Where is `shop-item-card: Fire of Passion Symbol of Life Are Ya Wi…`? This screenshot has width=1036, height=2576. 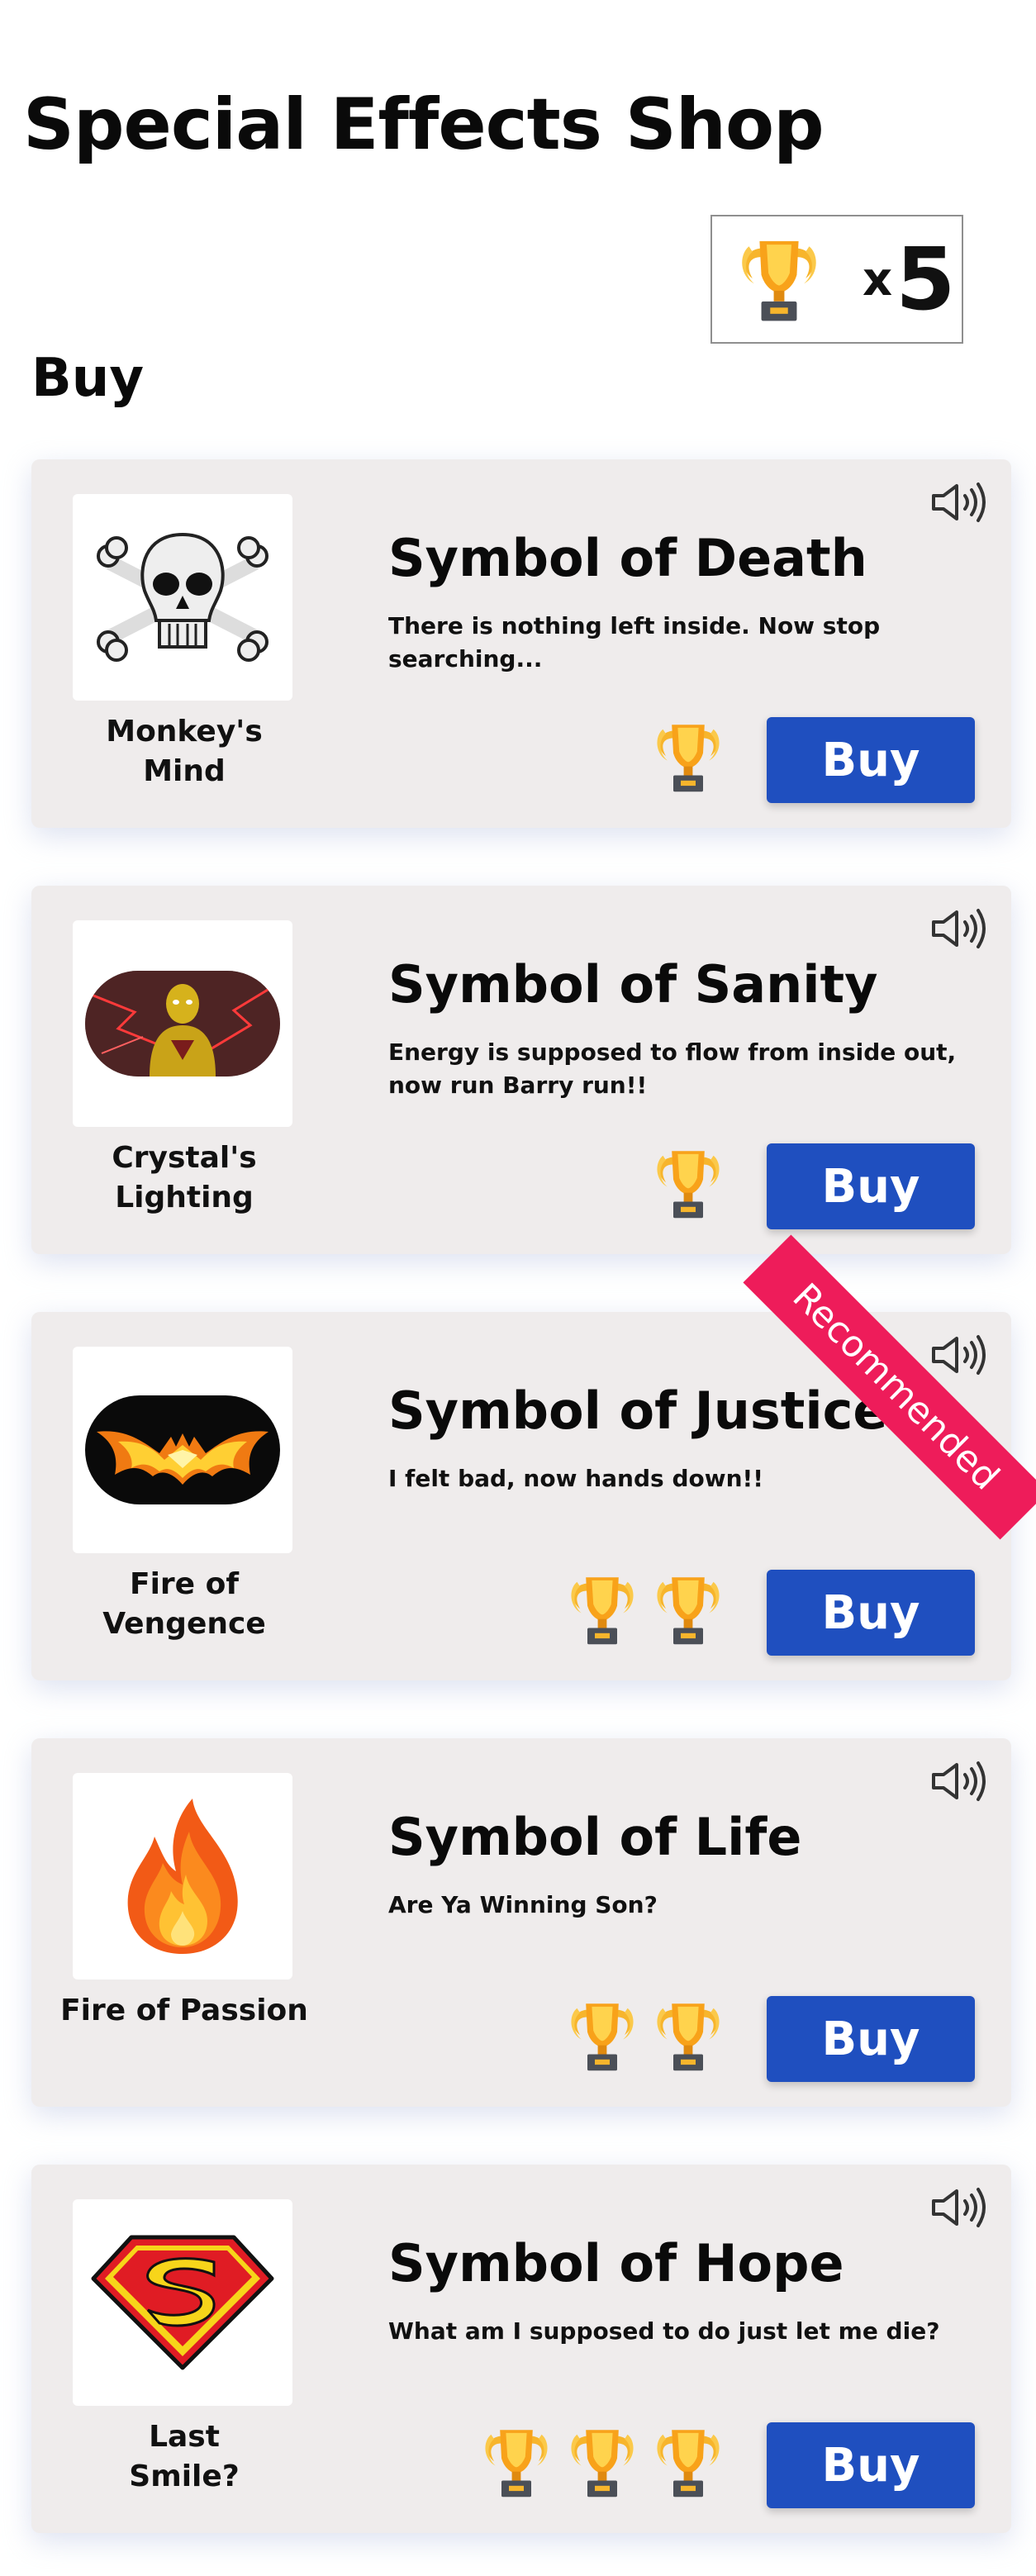 shop-item-card: Fire of Passion Symbol of Life Are Ya Wi… is located at coordinates (521, 1922).